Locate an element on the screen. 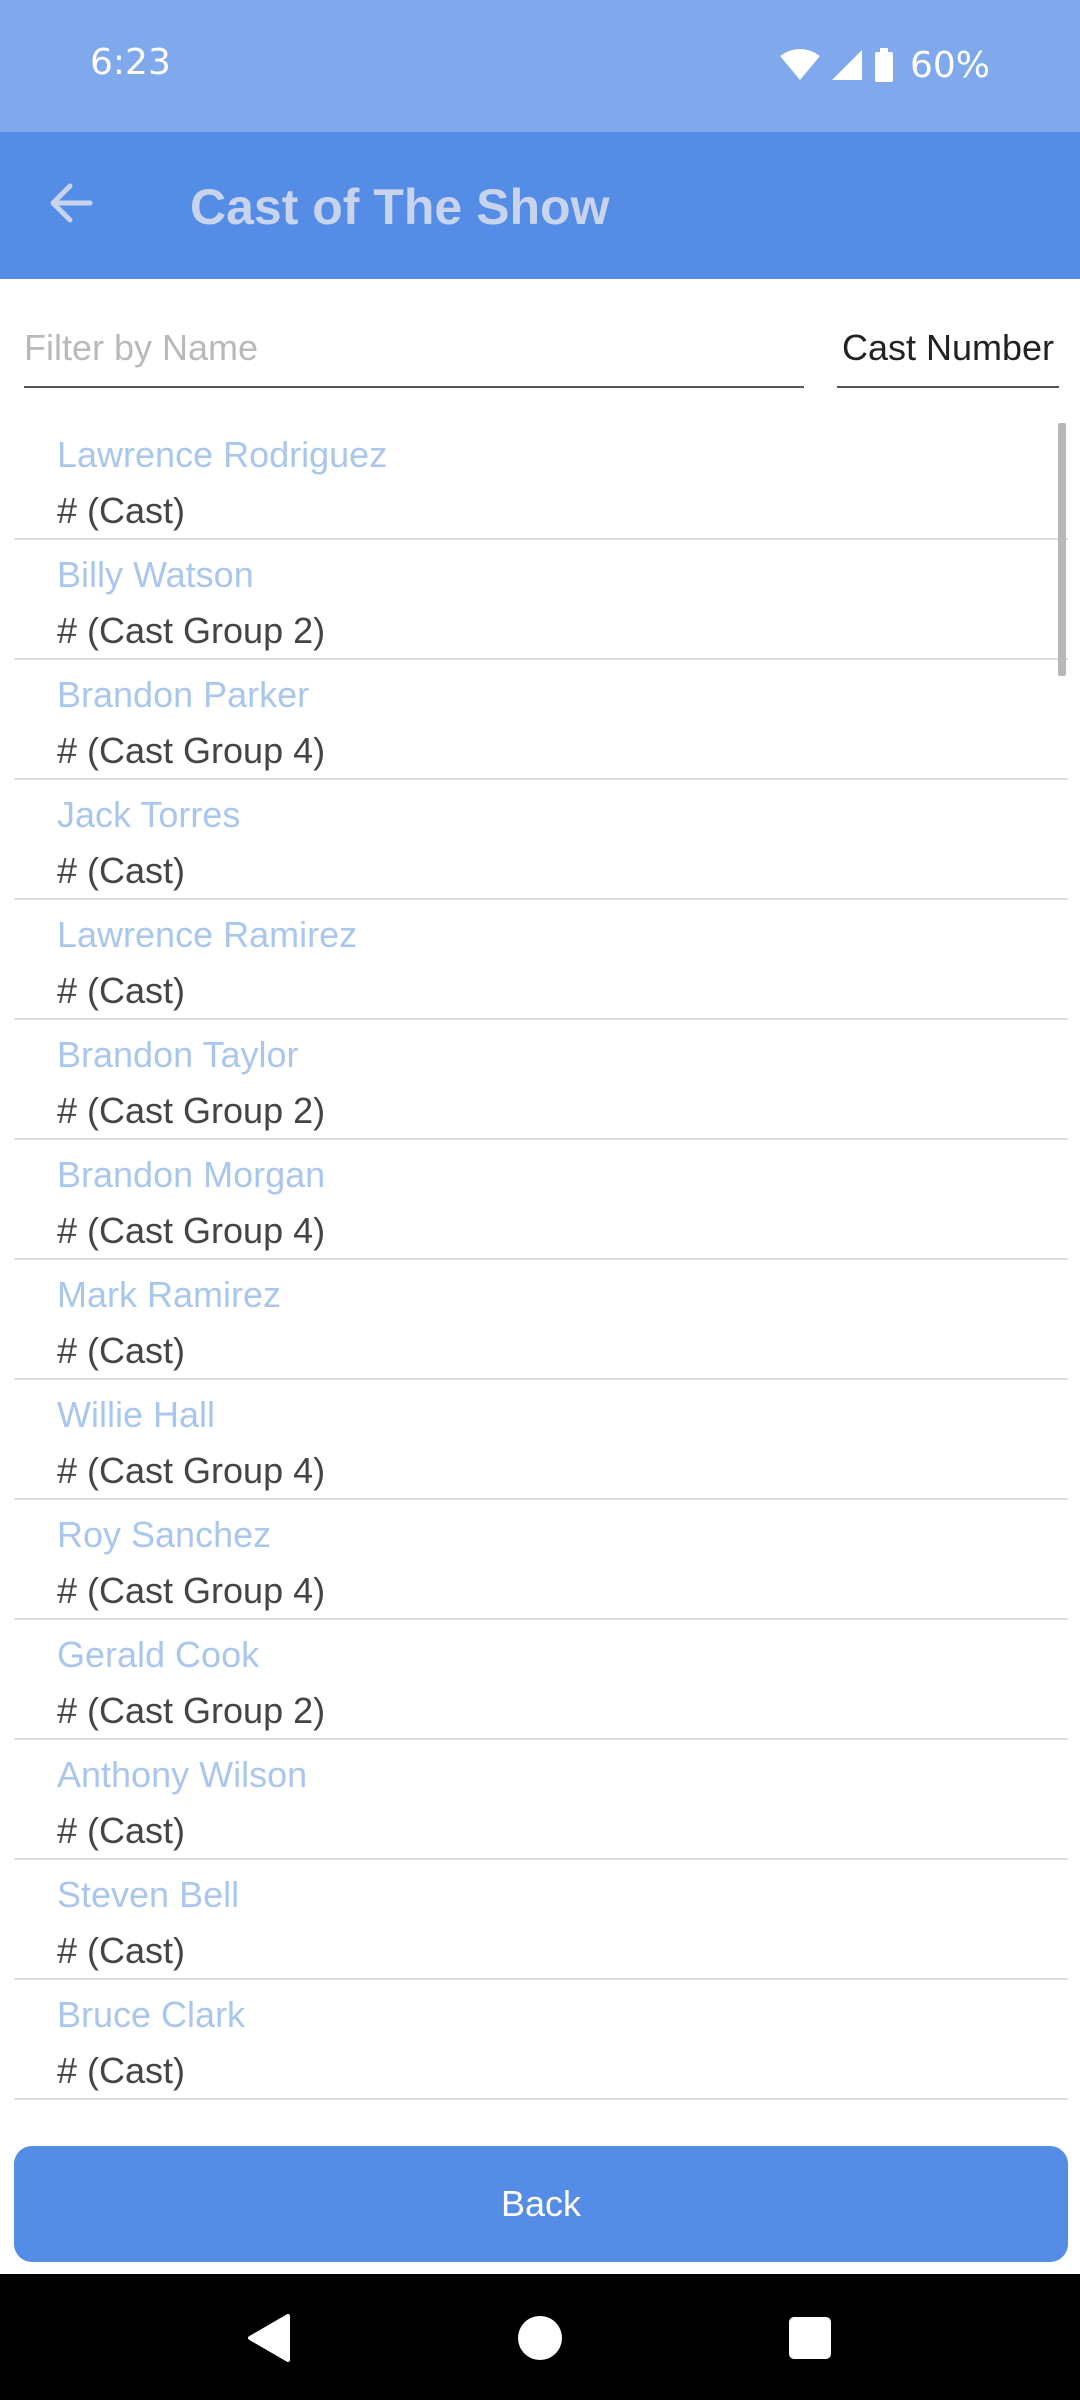 This screenshot has height=2400, width=1080. cast-number-label: Cast Number is located at coordinates (948, 347).